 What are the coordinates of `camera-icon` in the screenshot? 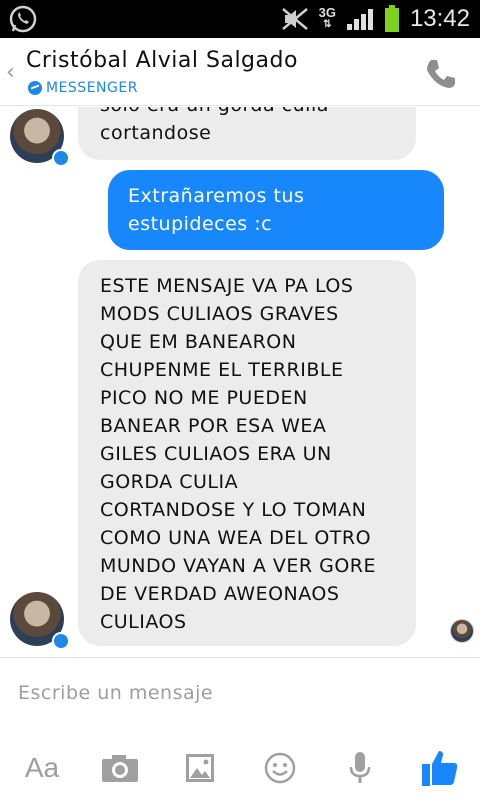 It's located at (120, 768).